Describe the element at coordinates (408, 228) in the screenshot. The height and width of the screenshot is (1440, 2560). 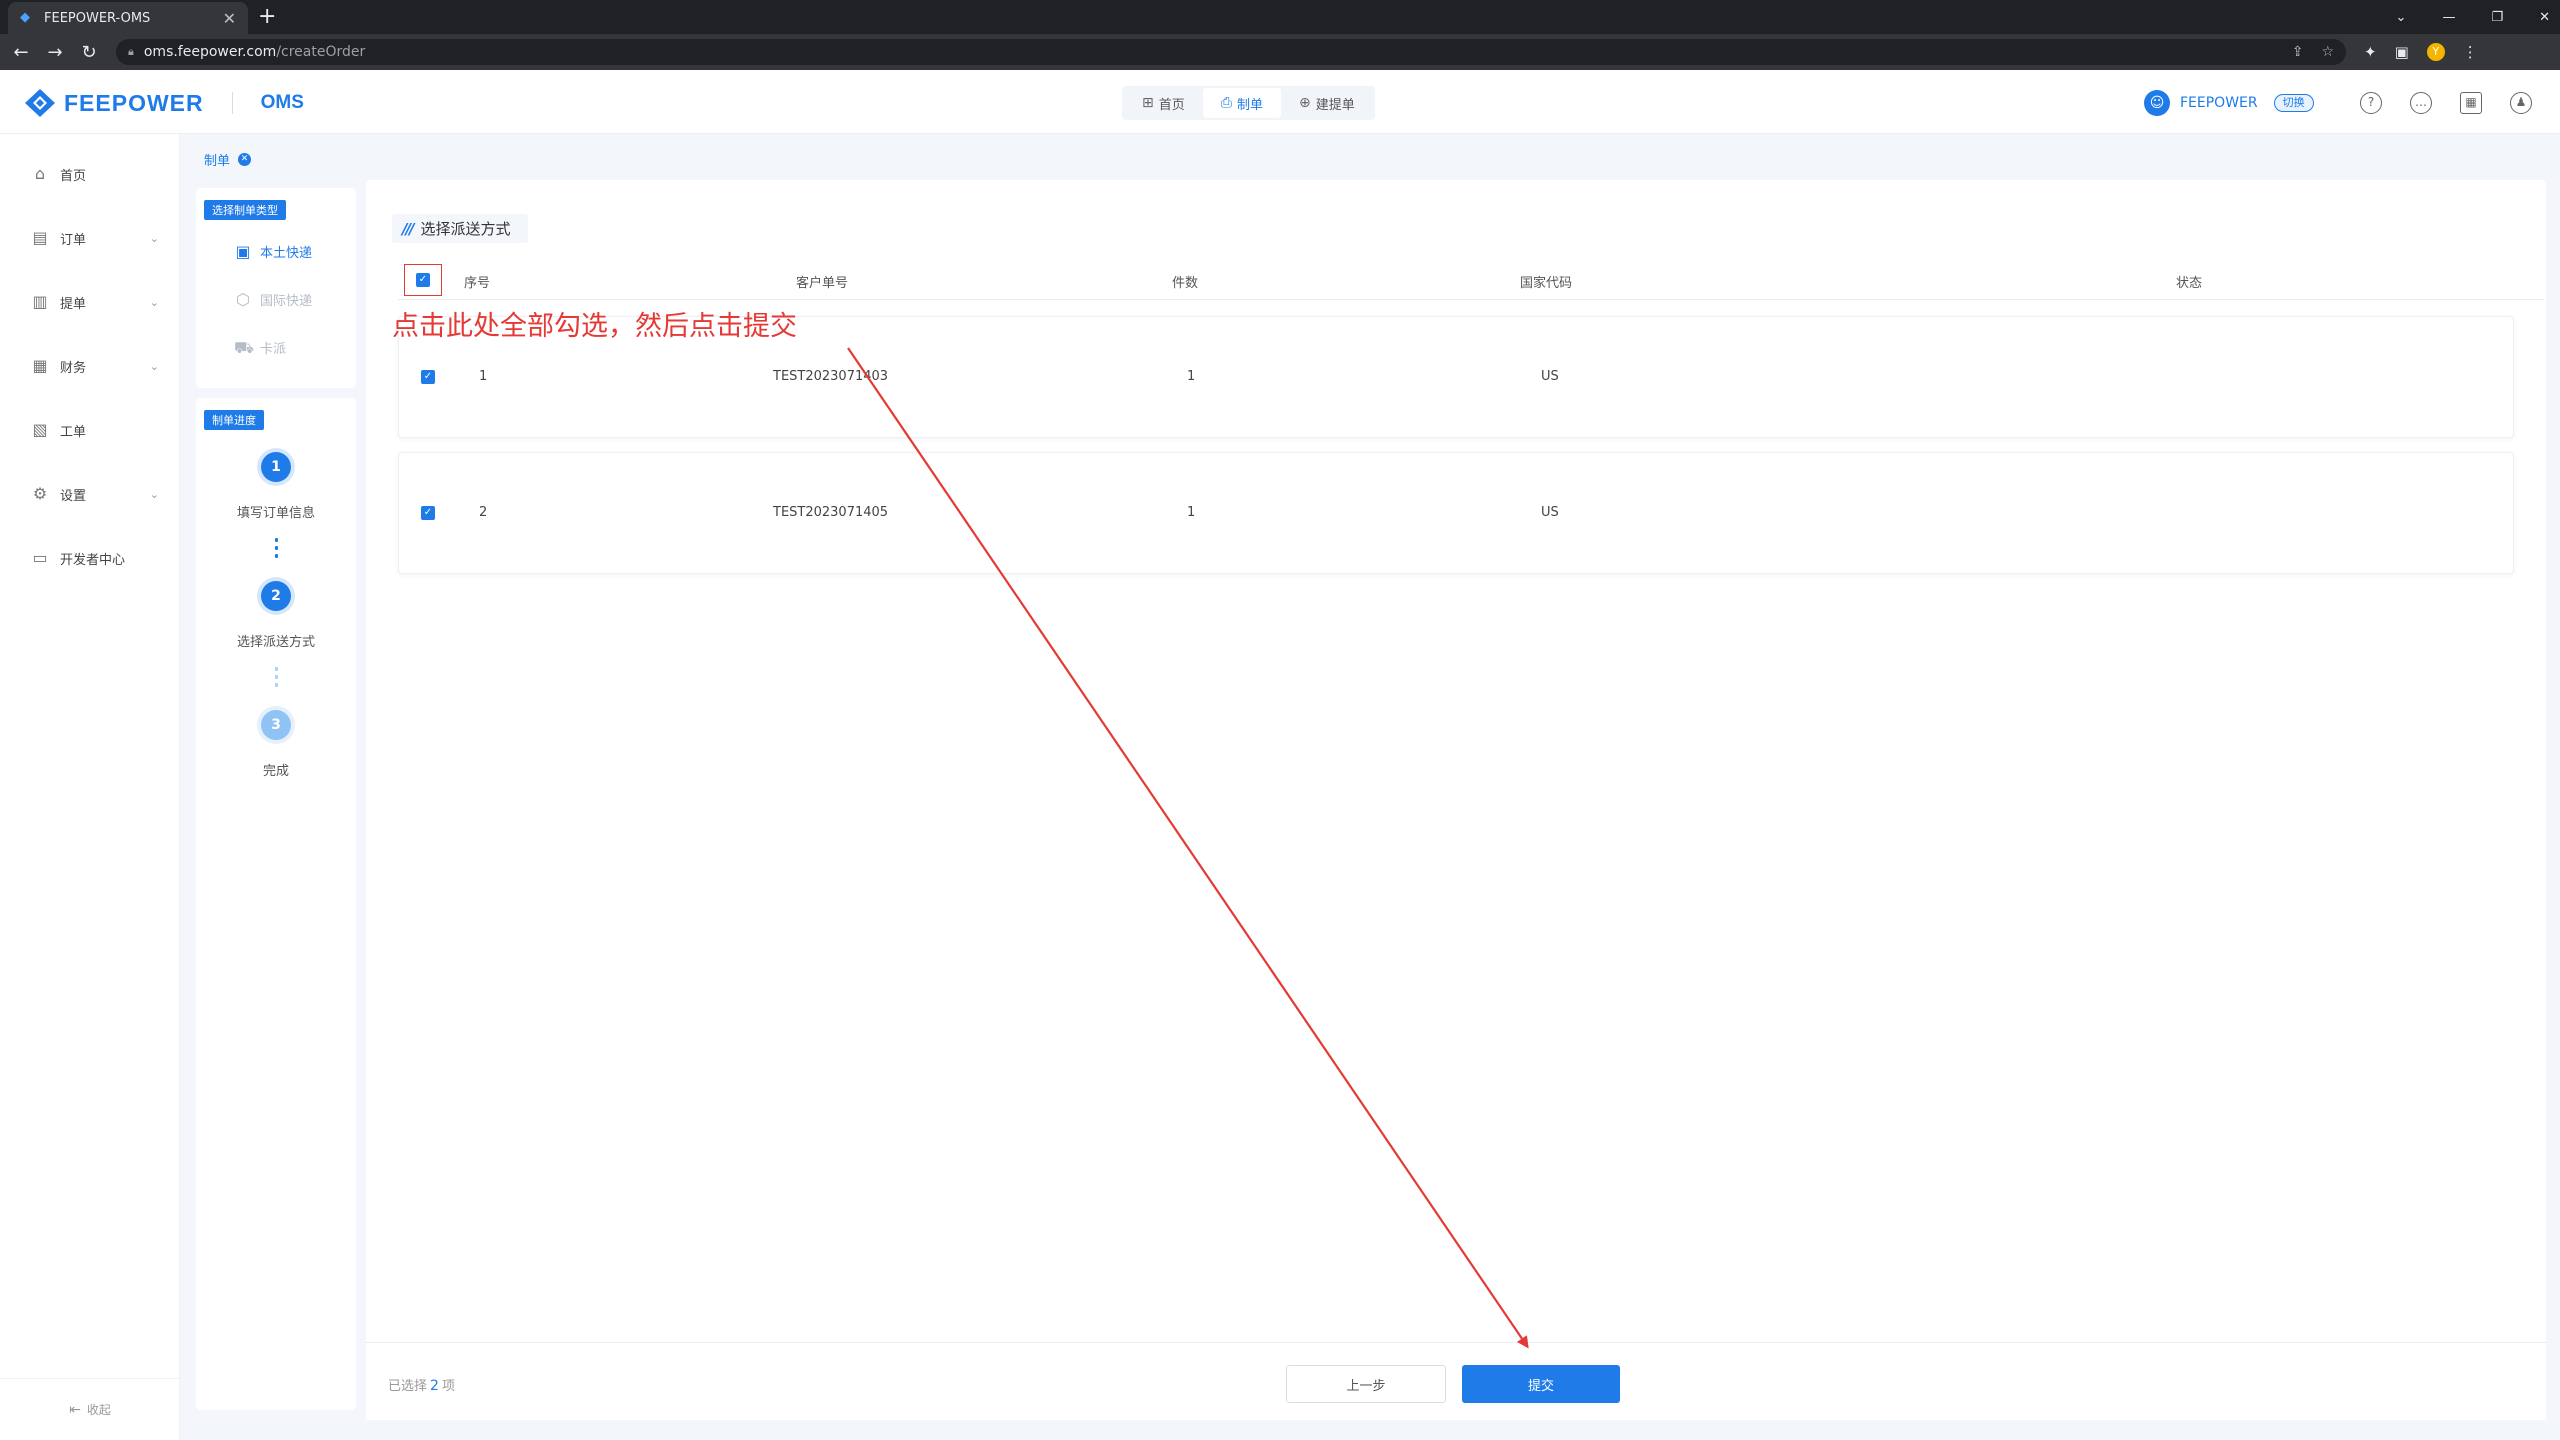
I see `slash-icon: ///` at that location.